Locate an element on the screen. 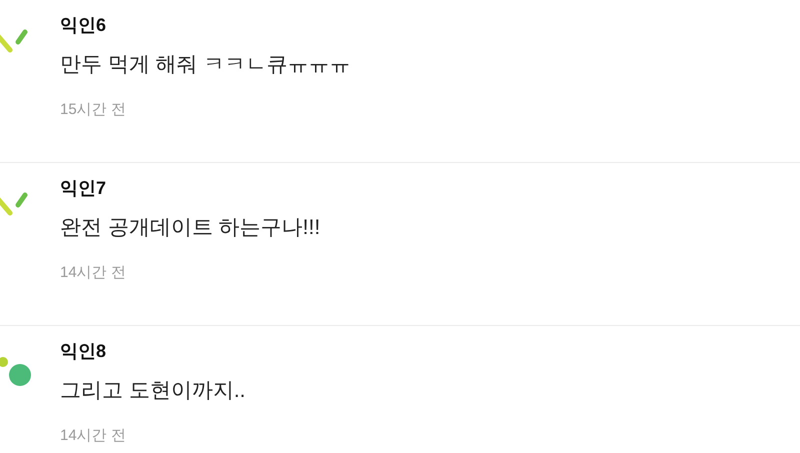  comment-time: 15시간 전 is located at coordinates (93, 110).